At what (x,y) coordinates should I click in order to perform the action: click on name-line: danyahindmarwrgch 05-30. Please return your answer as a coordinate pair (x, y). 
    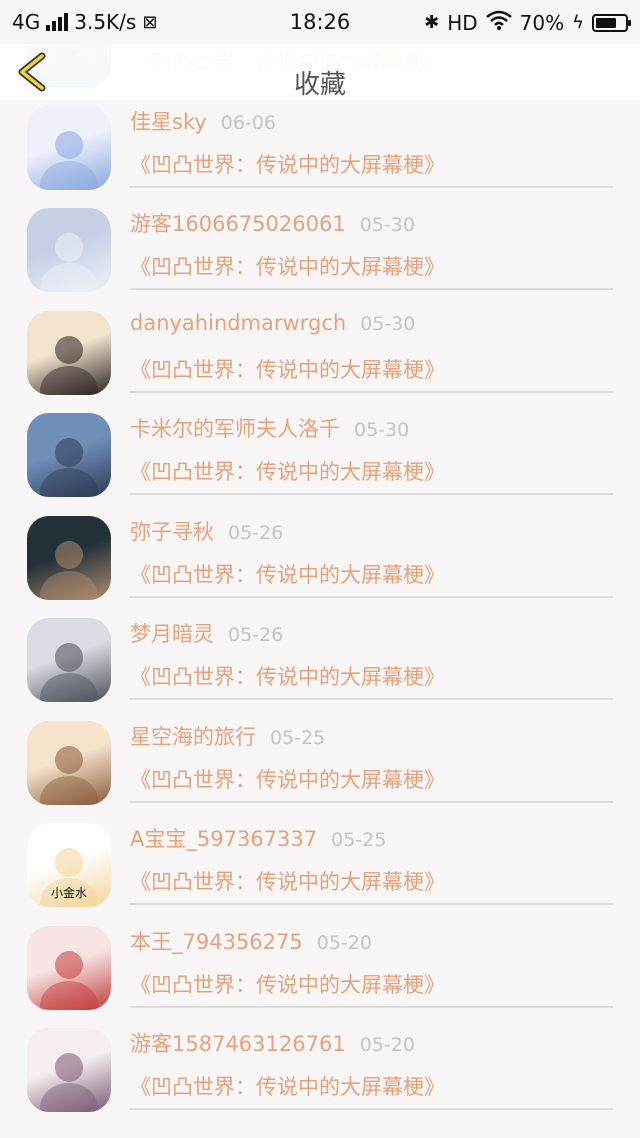
    Looking at the image, I should click on (272, 323).